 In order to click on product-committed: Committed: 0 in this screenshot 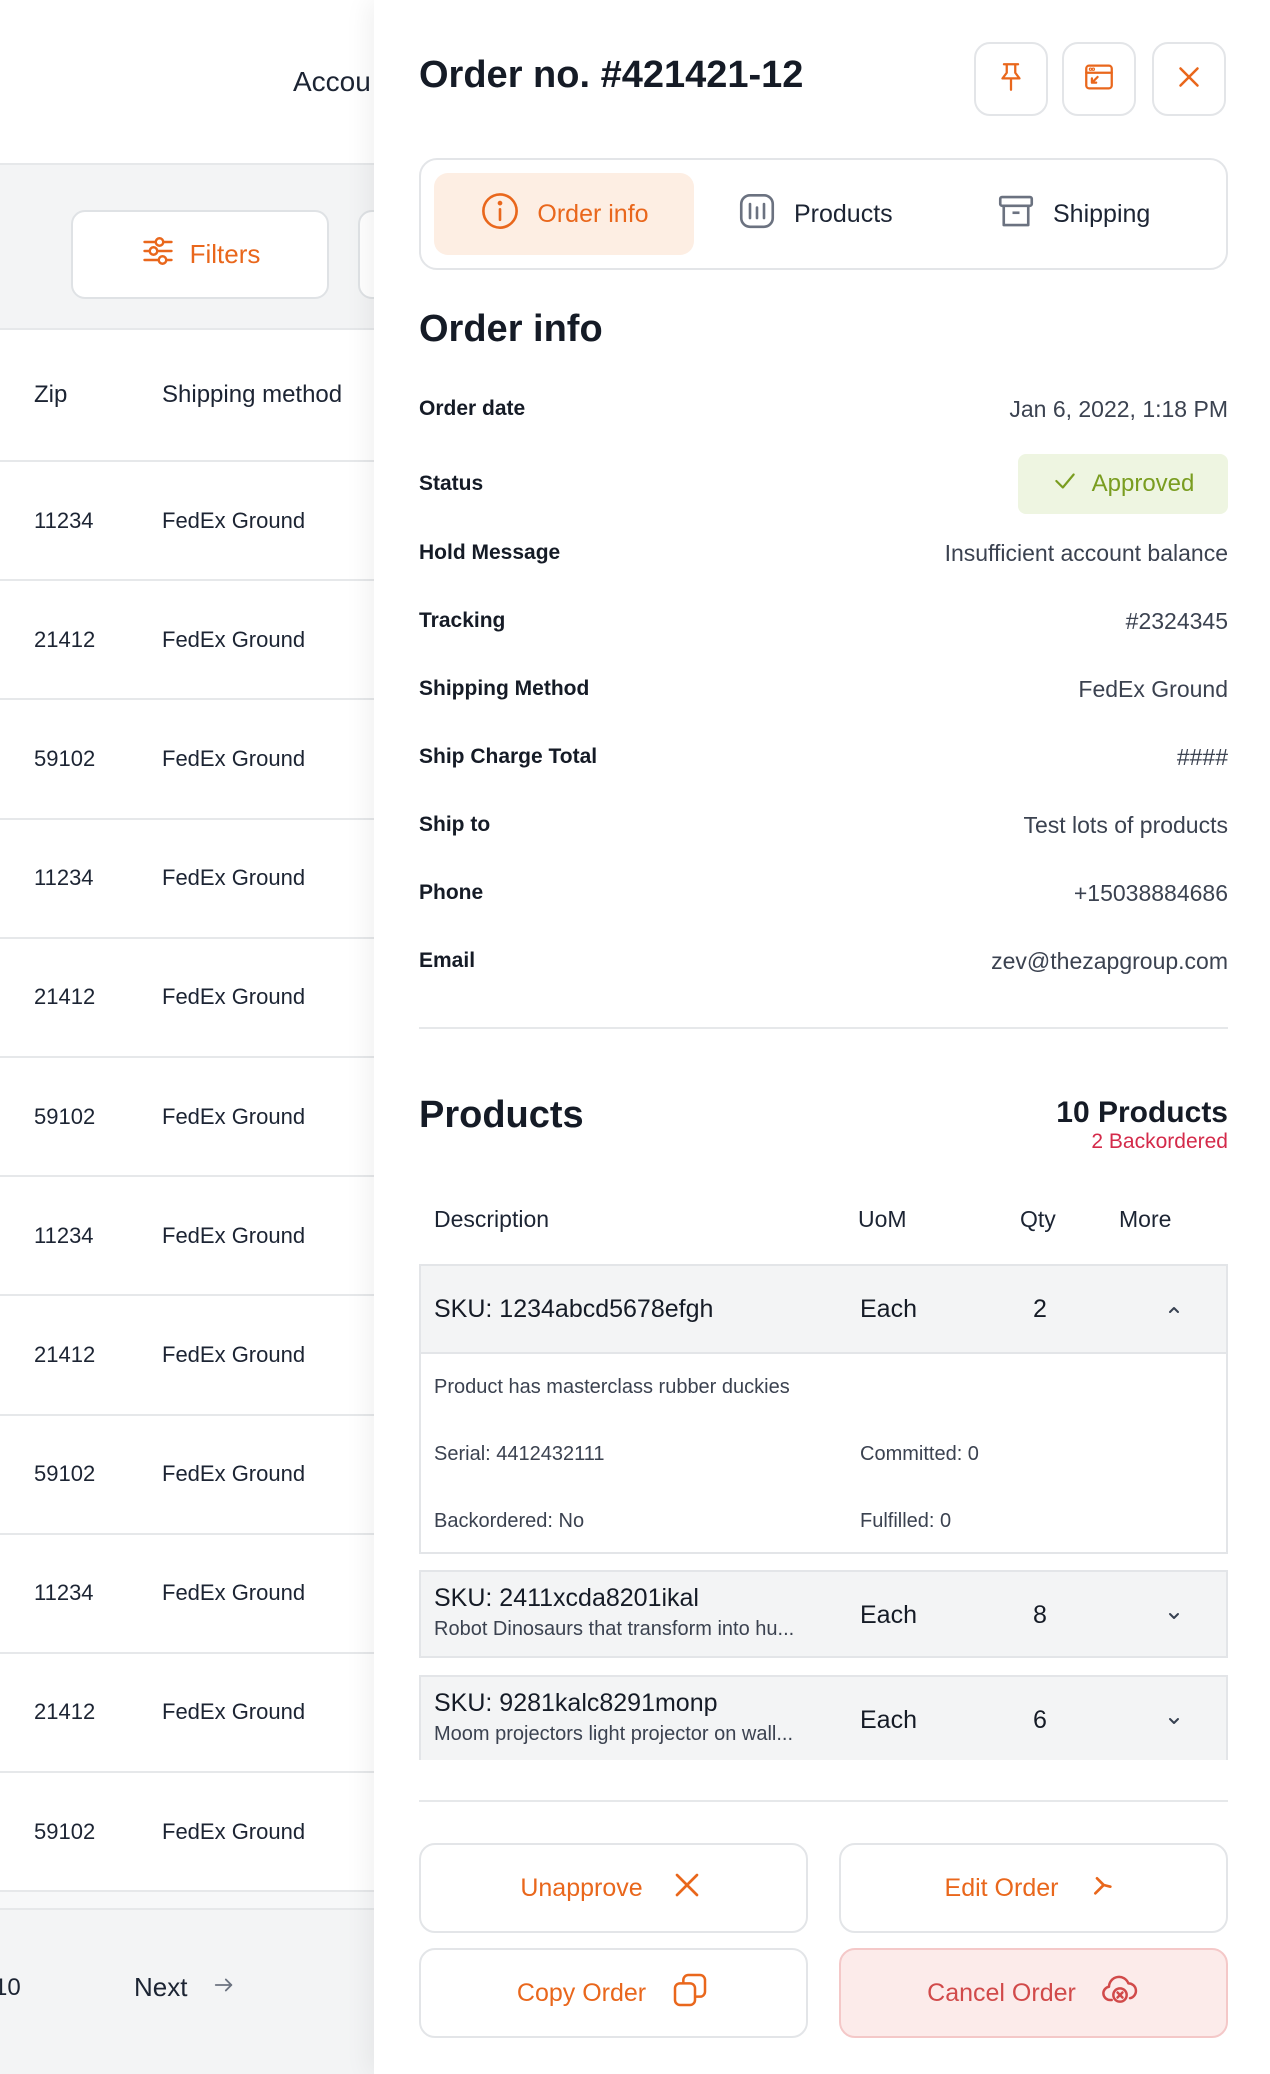, I will do `click(919, 1454)`.